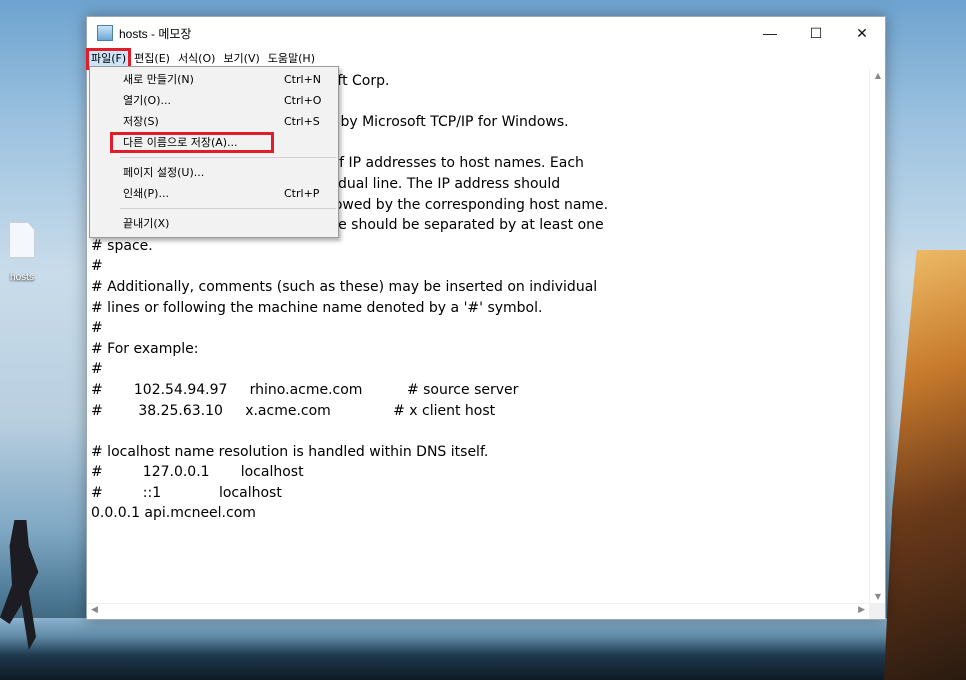 Image resolution: width=966 pixels, height=680 pixels. Describe the element at coordinates (862, 33) in the screenshot. I see `close-button: ✕` at that location.